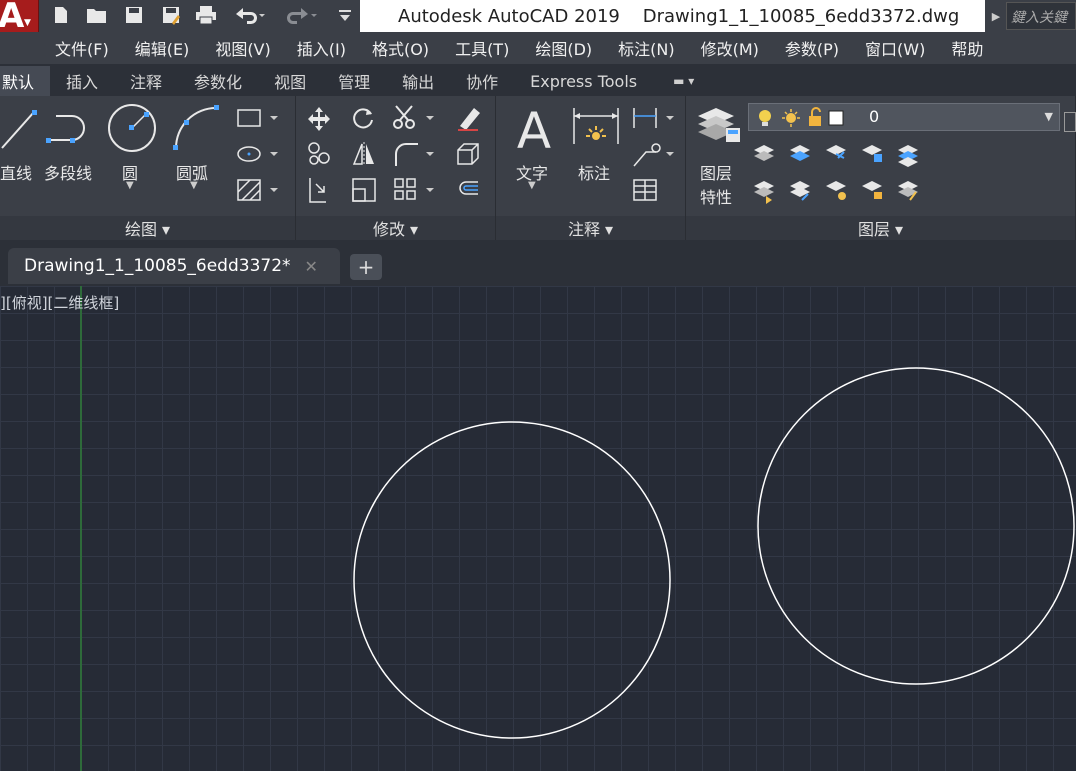  What do you see at coordinates (468, 190) in the screenshot?
I see `offset-icon` at bounding box center [468, 190].